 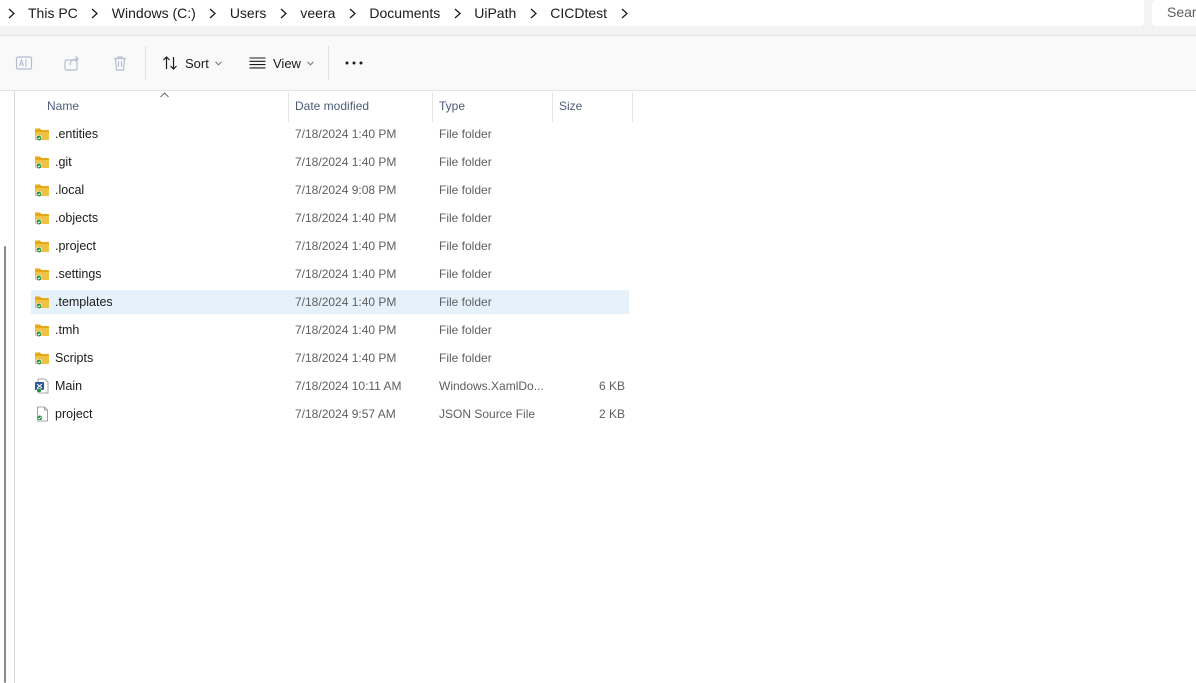 I want to click on file-row: .settings 7/18/2024 1:40 PM File folder, so click(x=330, y=274).